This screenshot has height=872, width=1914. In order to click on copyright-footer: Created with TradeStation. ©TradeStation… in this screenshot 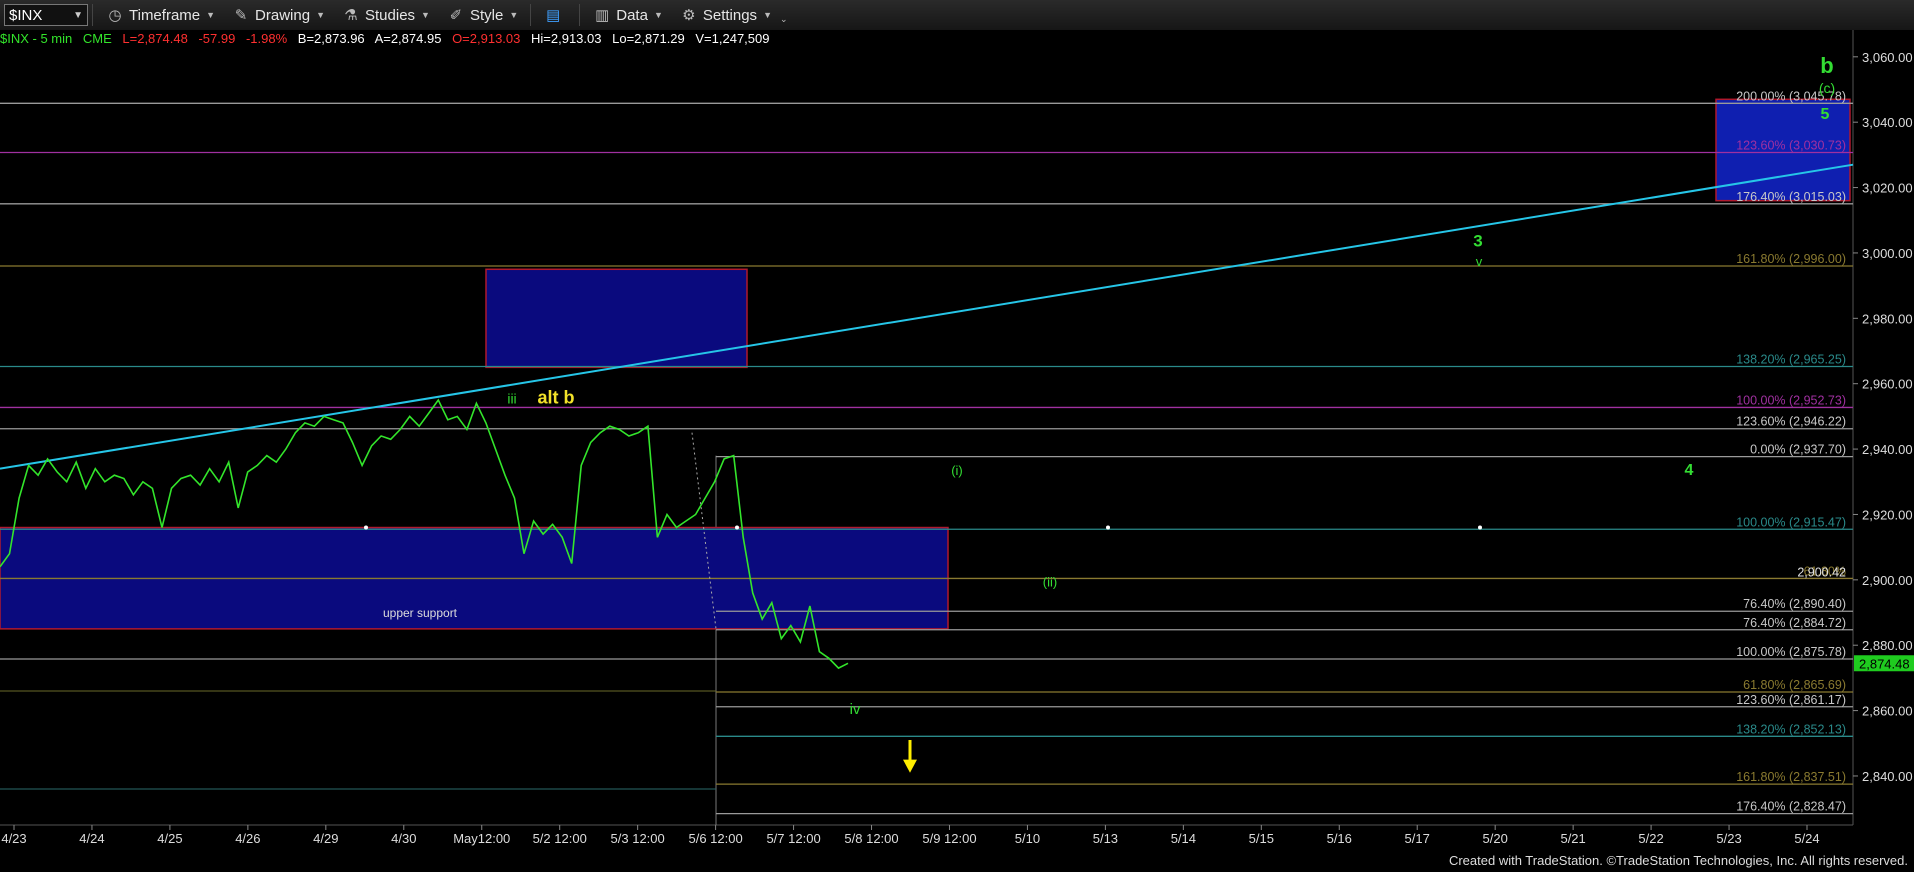, I will do `click(1678, 860)`.